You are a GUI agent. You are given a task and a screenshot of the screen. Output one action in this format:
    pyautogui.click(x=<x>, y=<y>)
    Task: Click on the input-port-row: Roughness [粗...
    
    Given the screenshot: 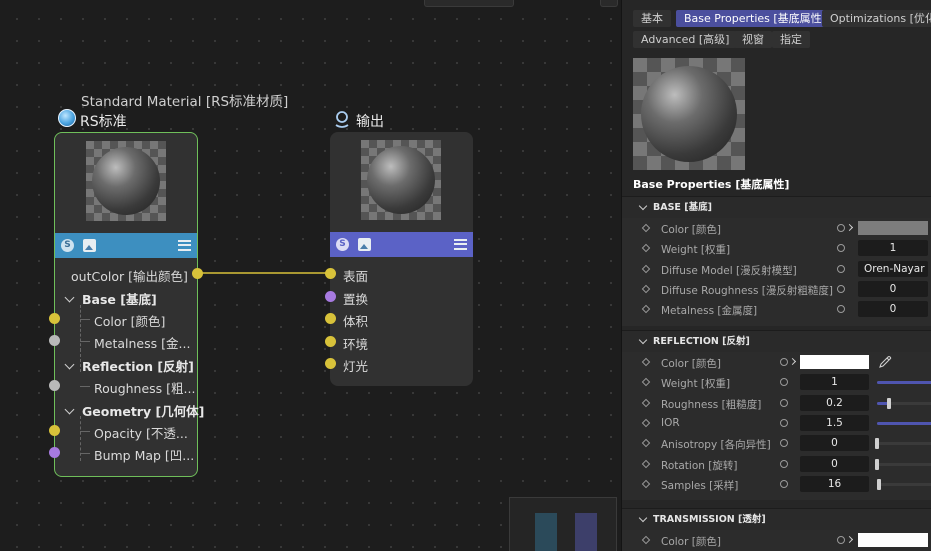 What is the action you would take?
    pyautogui.click(x=137, y=387)
    